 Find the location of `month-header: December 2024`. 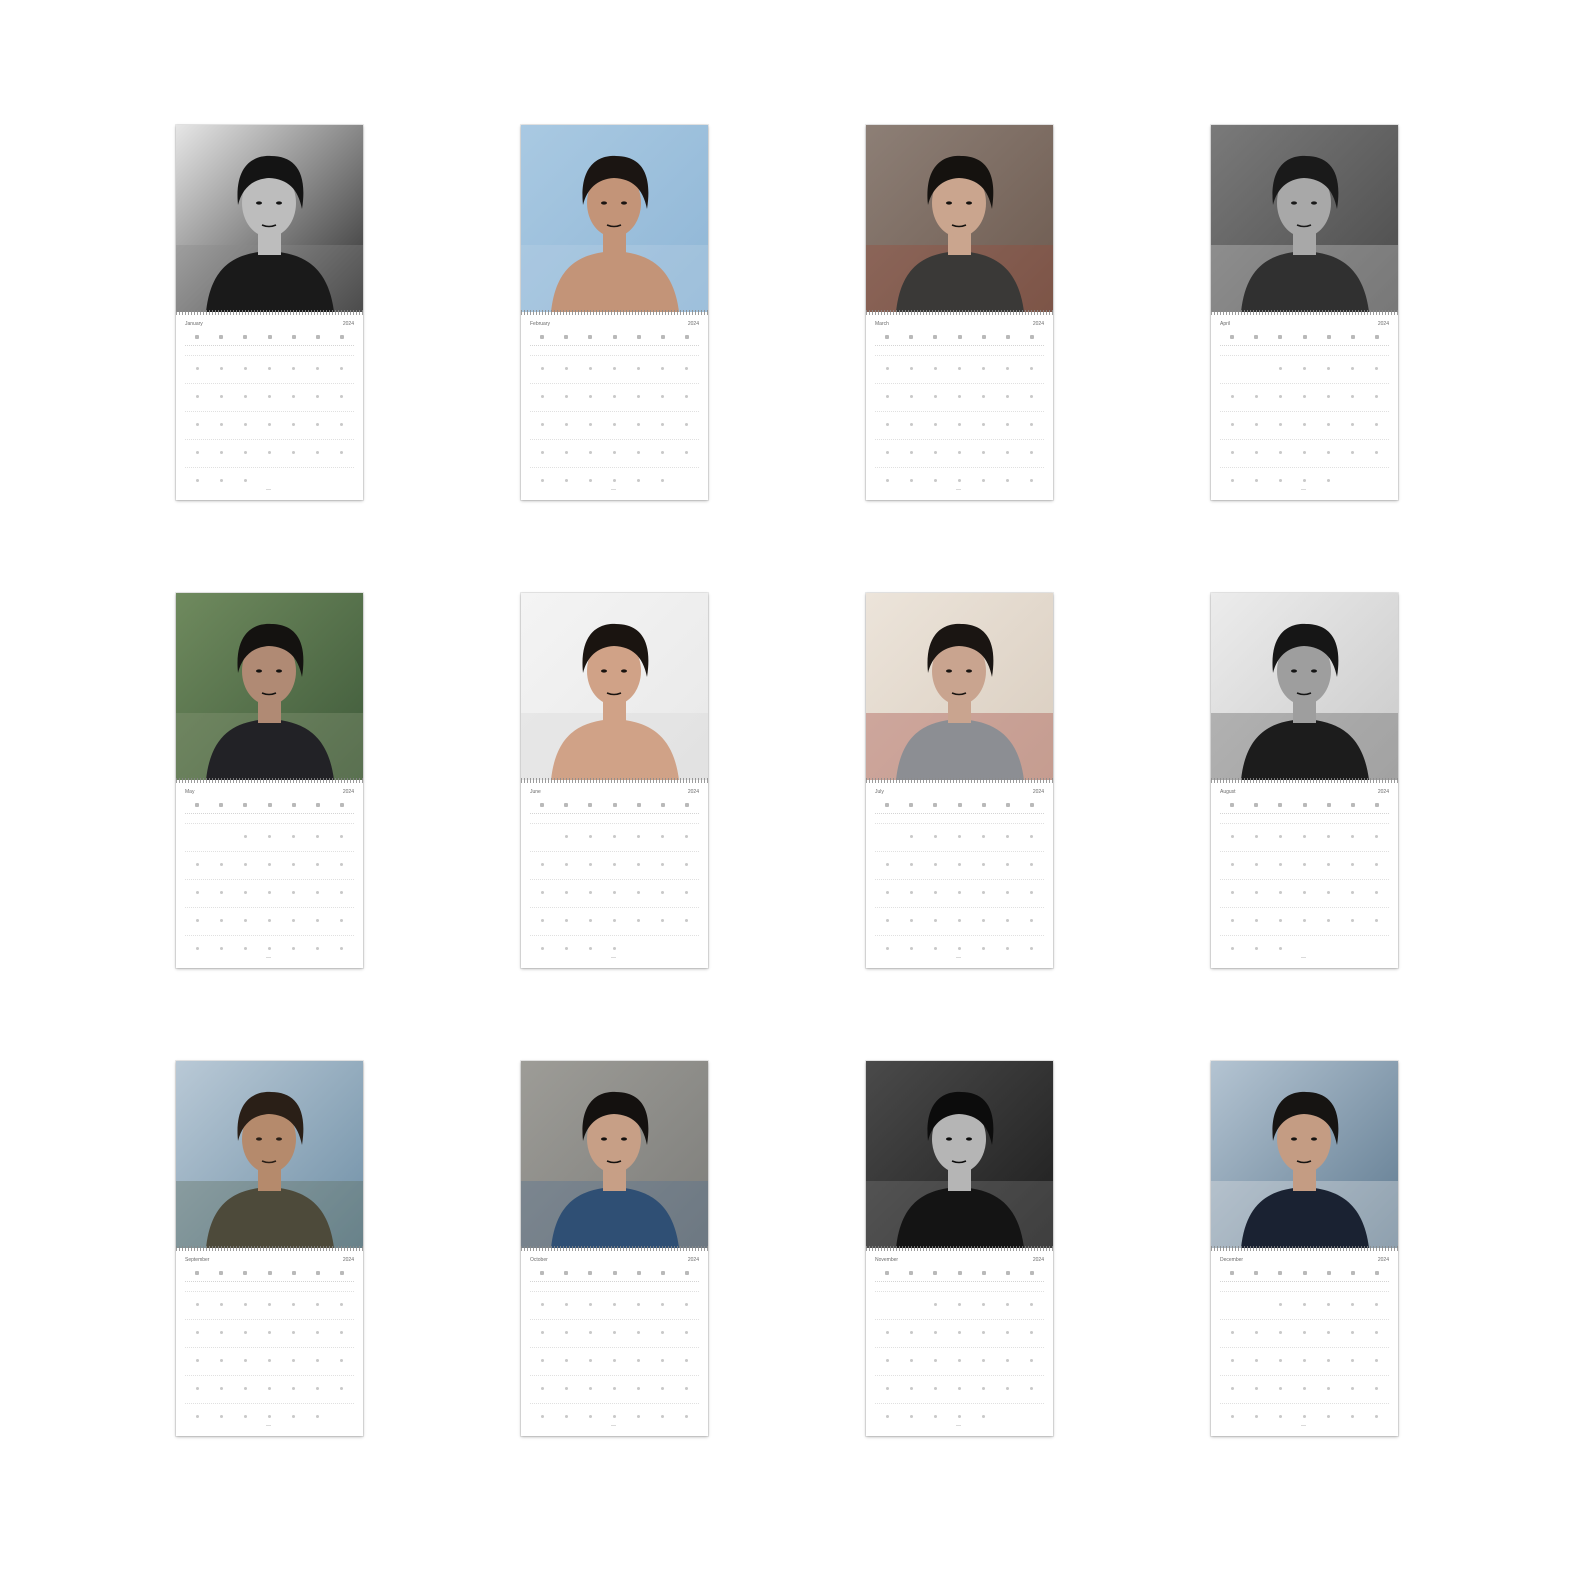

month-header: December 2024 is located at coordinates (1304, 1261).